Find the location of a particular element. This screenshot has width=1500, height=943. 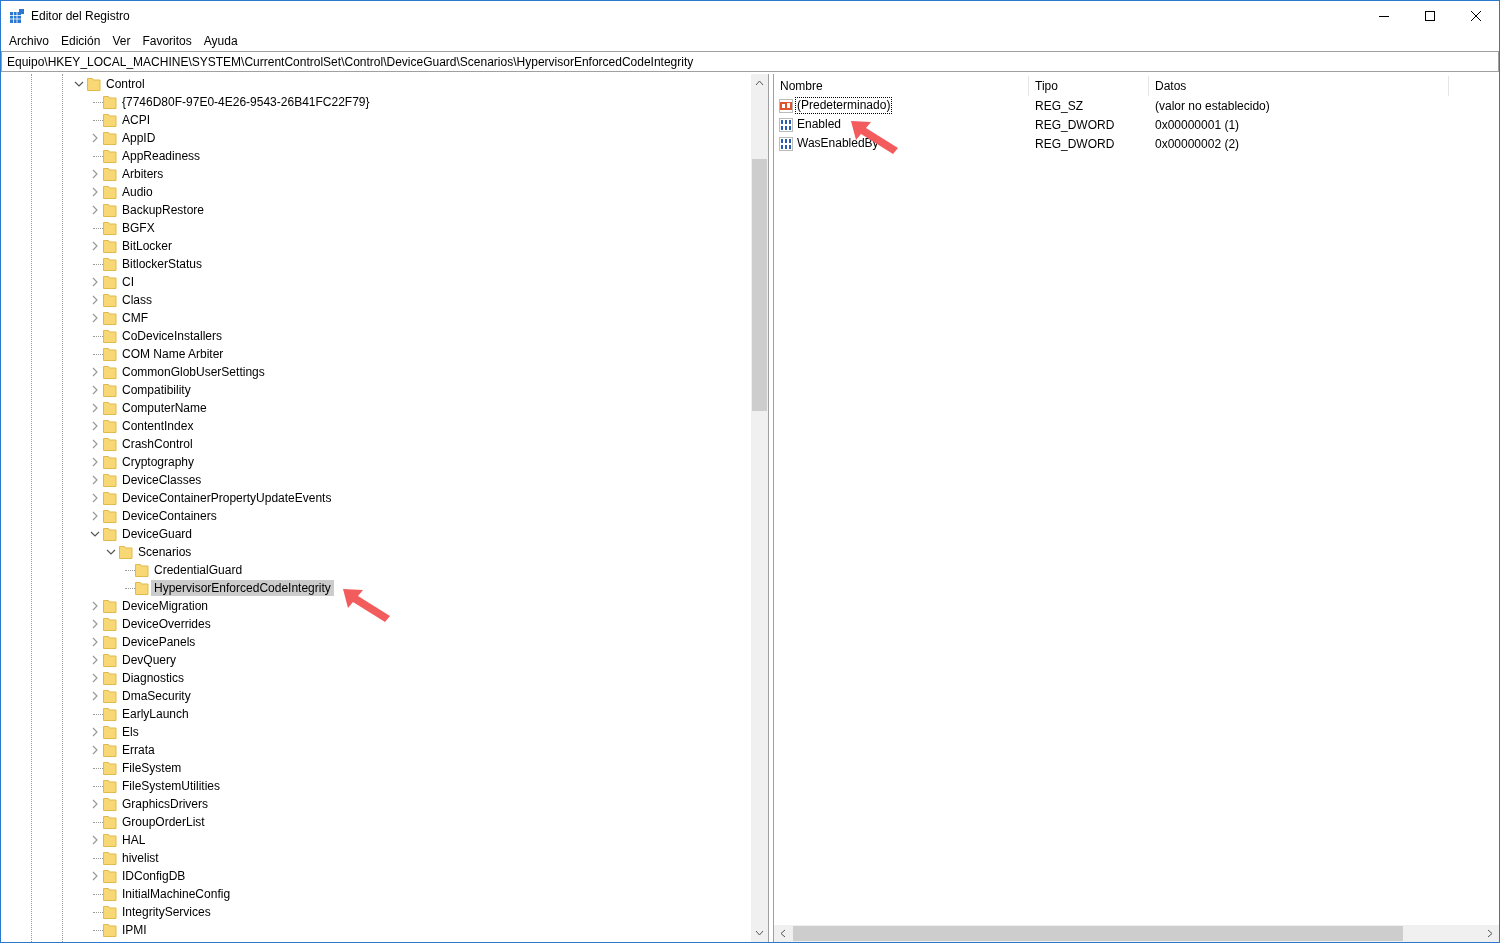

tree-item: DmaSecurity is located at coordinates (156, 696).